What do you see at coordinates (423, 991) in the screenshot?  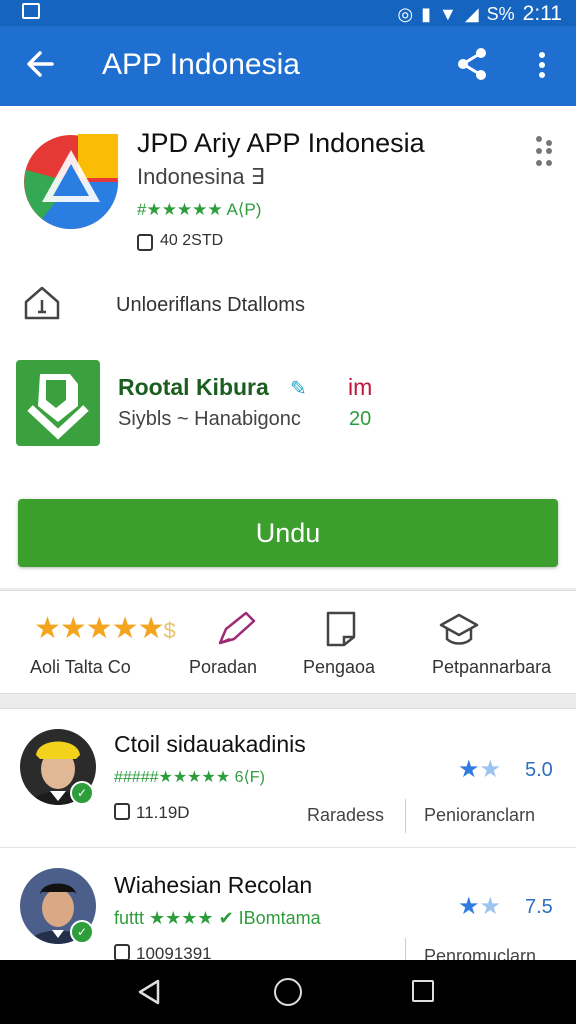 I see `nav-recents-icon` at bounding box center [423, 991].